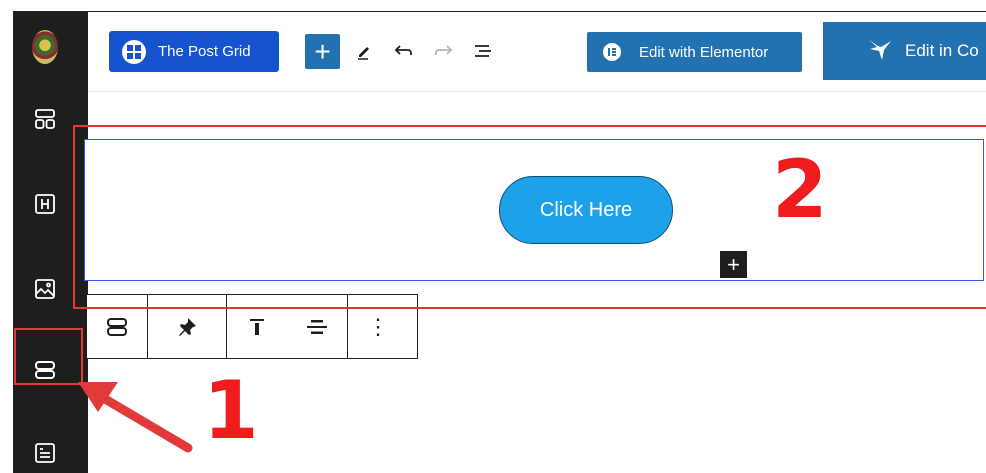 Image resolution: width=986 pixels, height=473 pixels. Describe the element at coordinates (483, 51) in the screenshot. I see `document-overview-icon` at that location.